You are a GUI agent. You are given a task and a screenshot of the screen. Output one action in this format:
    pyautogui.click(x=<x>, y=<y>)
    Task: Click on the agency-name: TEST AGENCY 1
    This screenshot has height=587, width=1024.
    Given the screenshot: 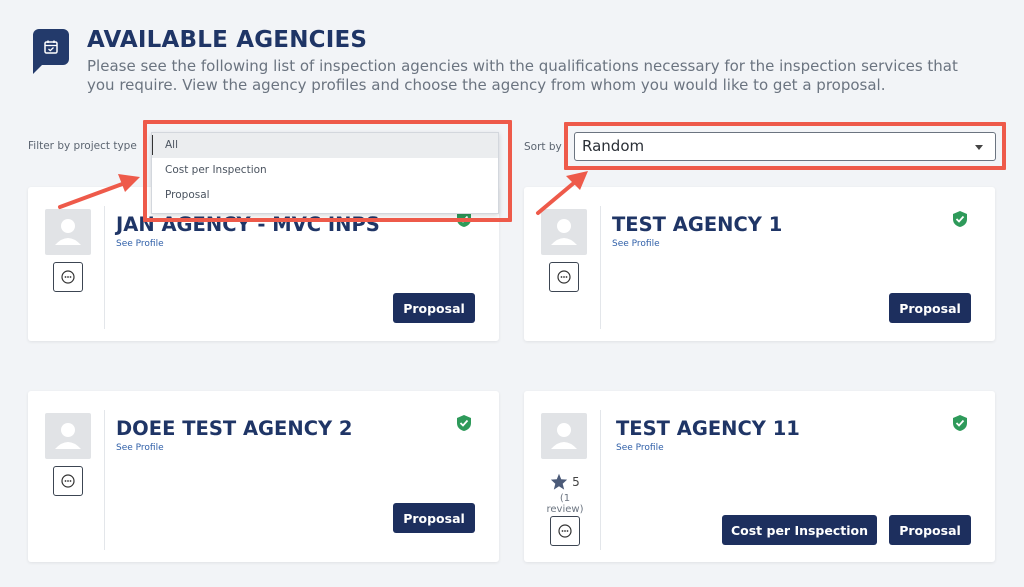 What is the action you would take?
    pyautogui.click(x=697, y=224)
    